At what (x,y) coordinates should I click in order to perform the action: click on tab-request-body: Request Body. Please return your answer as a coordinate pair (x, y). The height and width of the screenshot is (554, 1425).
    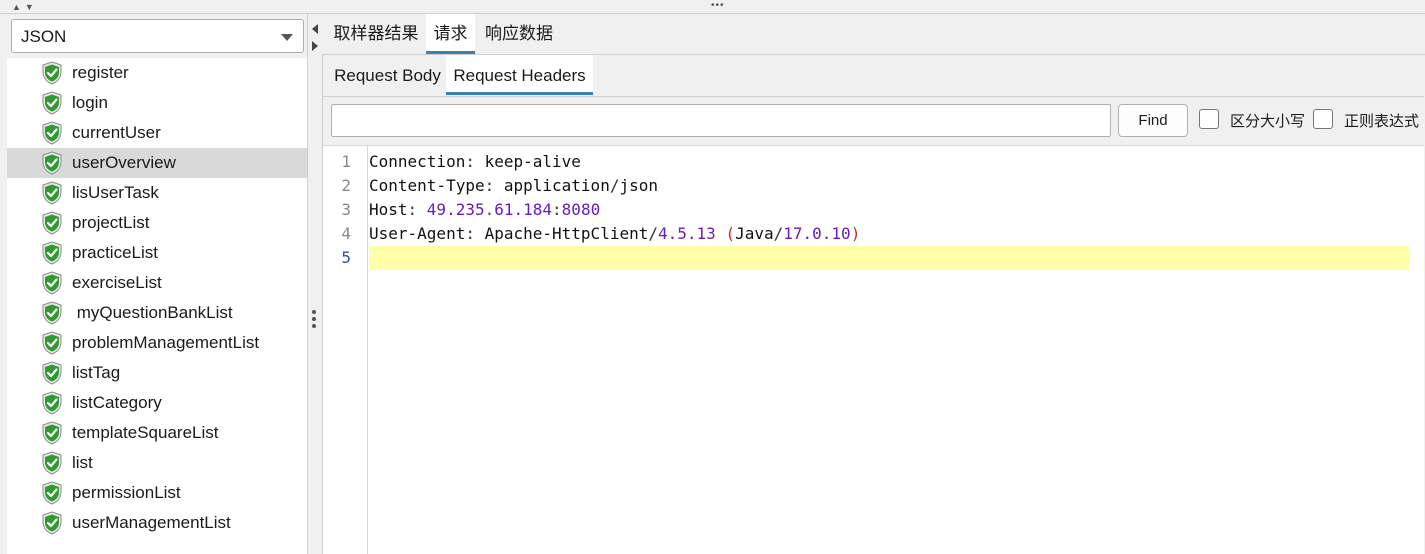
    Looking at the image, I should click on (387, 75).